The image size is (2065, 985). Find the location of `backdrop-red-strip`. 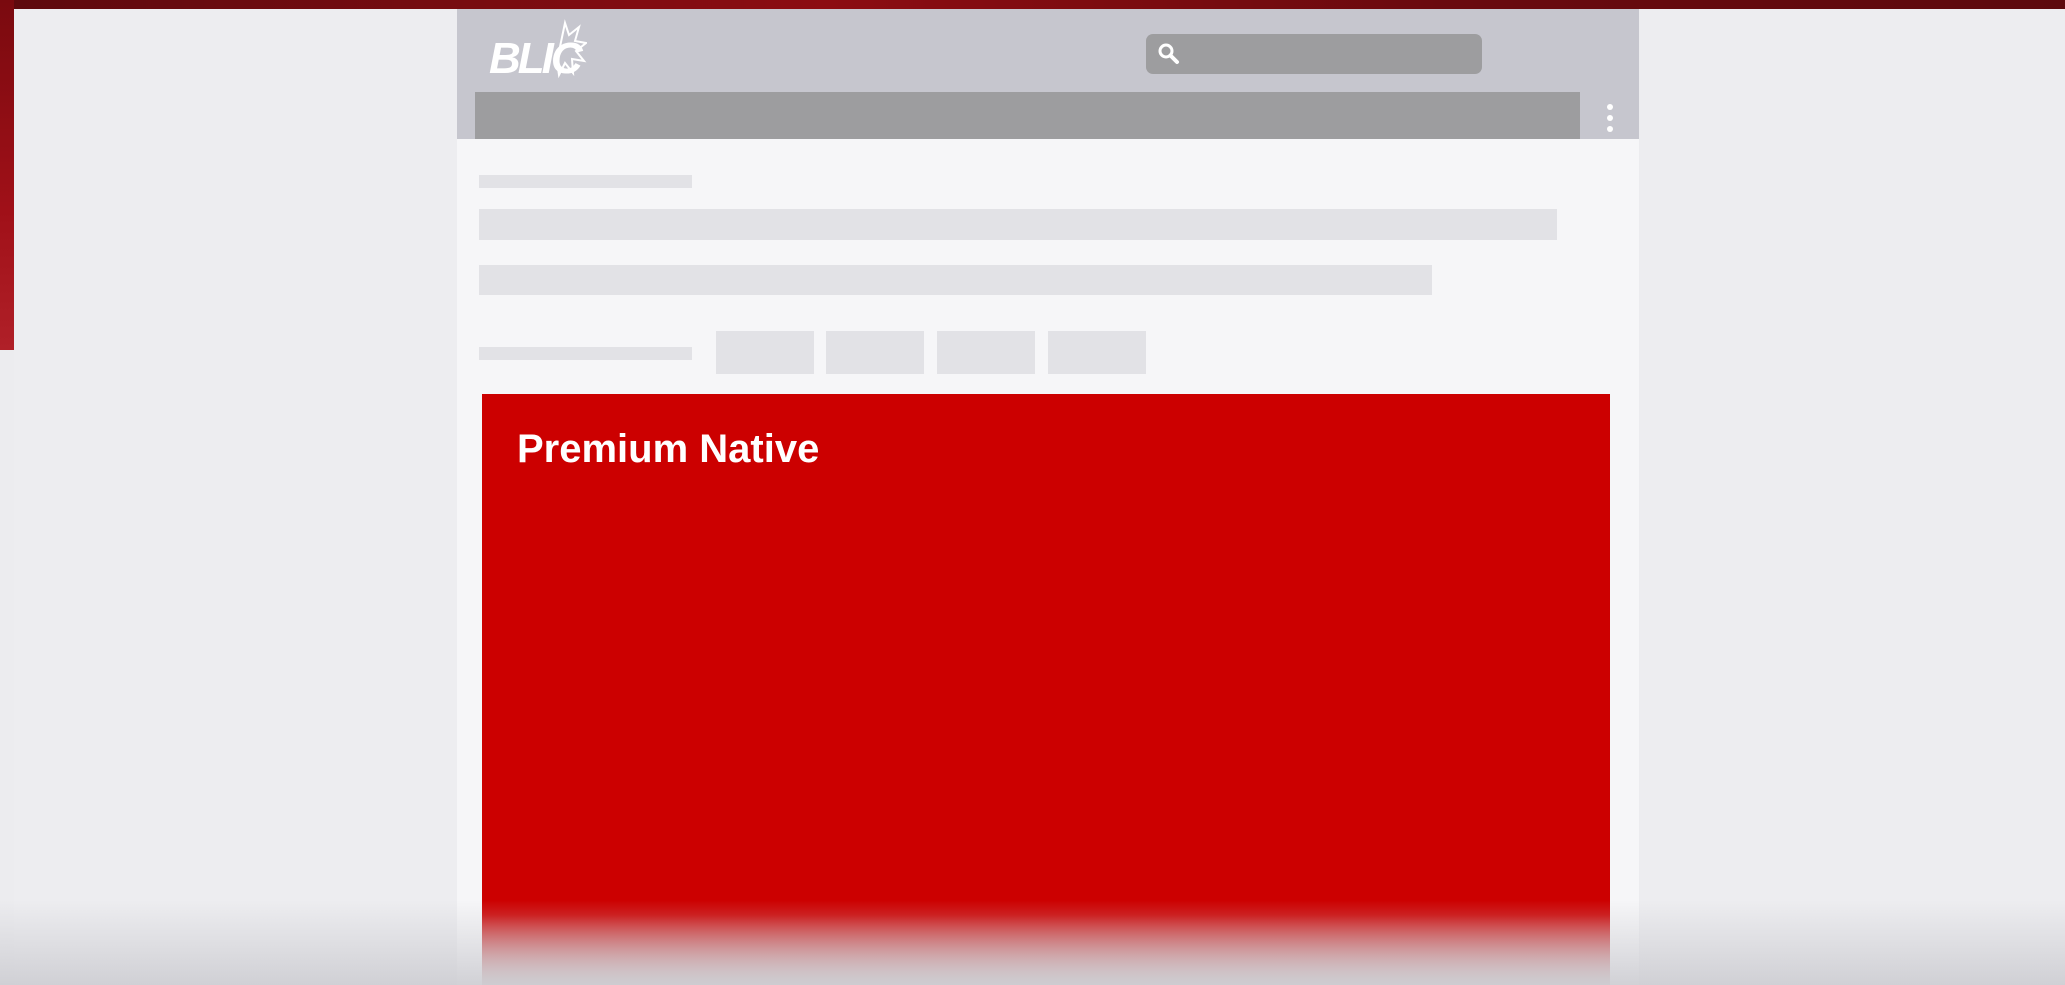

backdrop-red-strip is located at coordinates (1032, 4).